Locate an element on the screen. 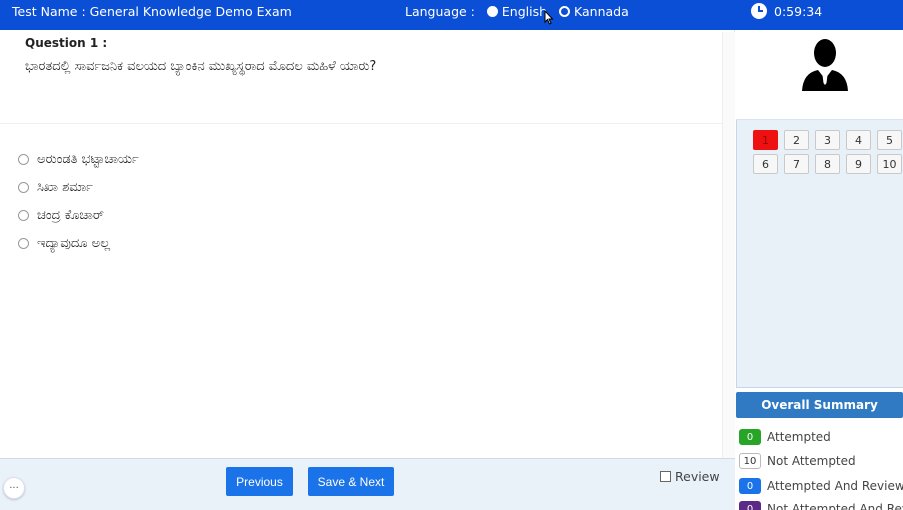 The width and height of the screenshot is (903, 510). language-selector: Language : English Kannada is located at coordinates (517, 11).